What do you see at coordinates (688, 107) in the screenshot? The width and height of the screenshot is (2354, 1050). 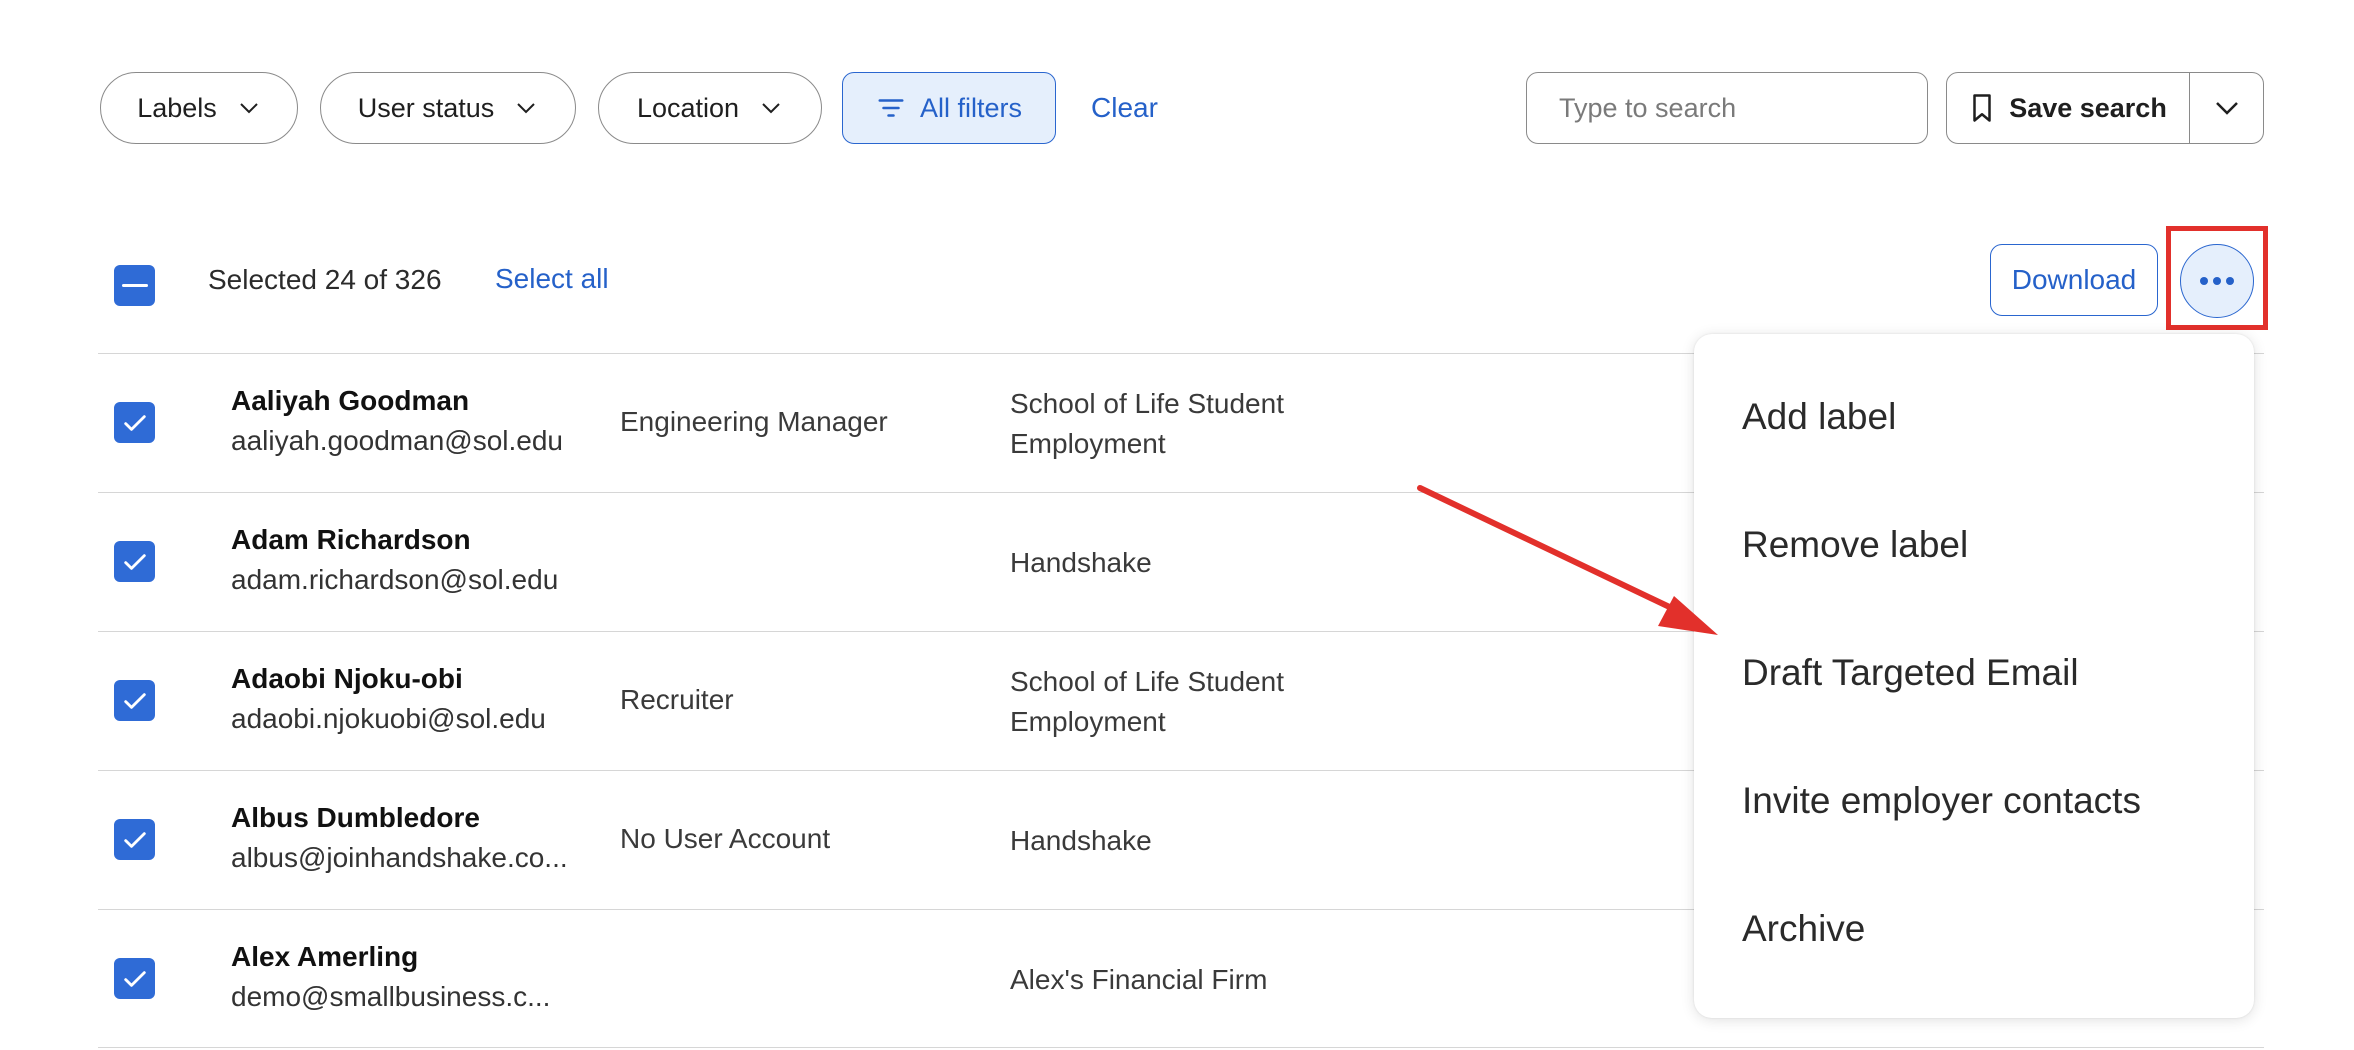 I see `location-filter-label: Location` at bounding box center [688, 107].